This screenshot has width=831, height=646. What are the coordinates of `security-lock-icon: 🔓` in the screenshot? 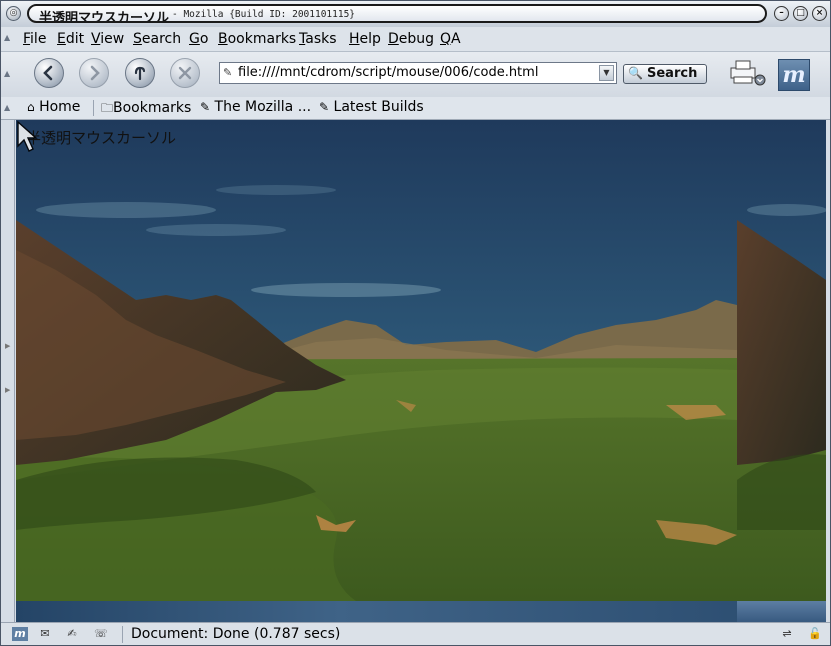 It's located at (815, 634).